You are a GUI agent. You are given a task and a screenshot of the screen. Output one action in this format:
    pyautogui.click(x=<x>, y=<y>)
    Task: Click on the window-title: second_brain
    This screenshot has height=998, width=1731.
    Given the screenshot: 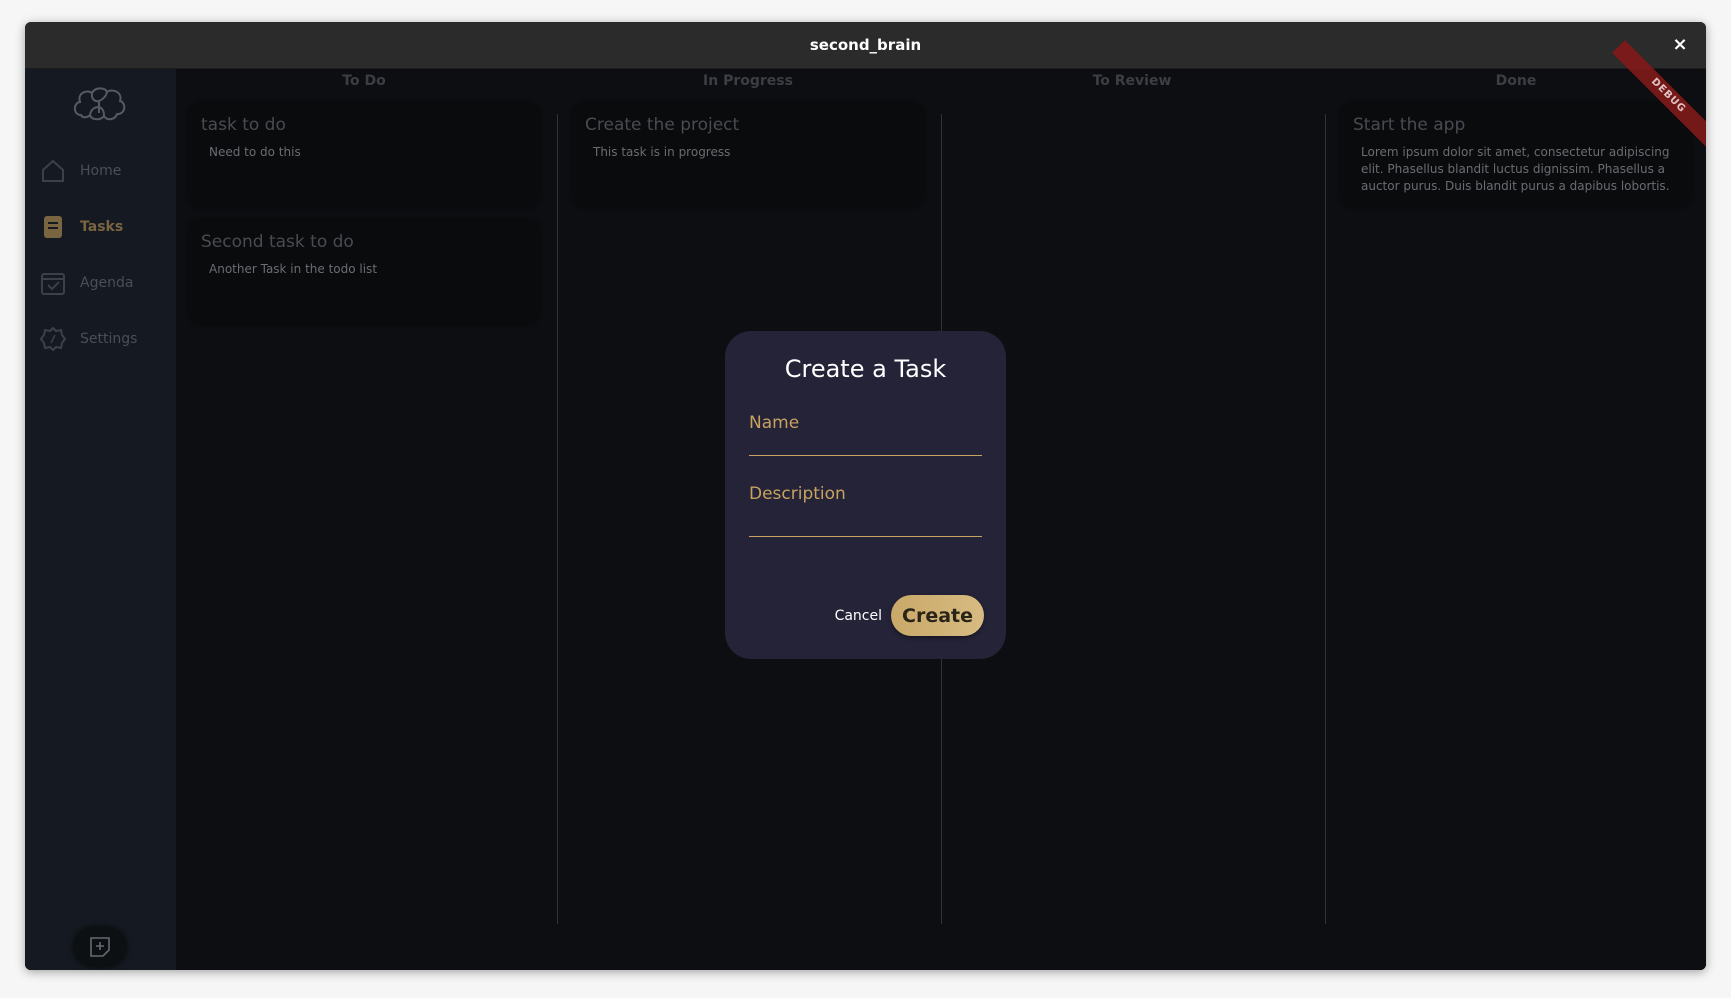 What is the action you would take?
    pyautogui.click(x=865, y=45)
    